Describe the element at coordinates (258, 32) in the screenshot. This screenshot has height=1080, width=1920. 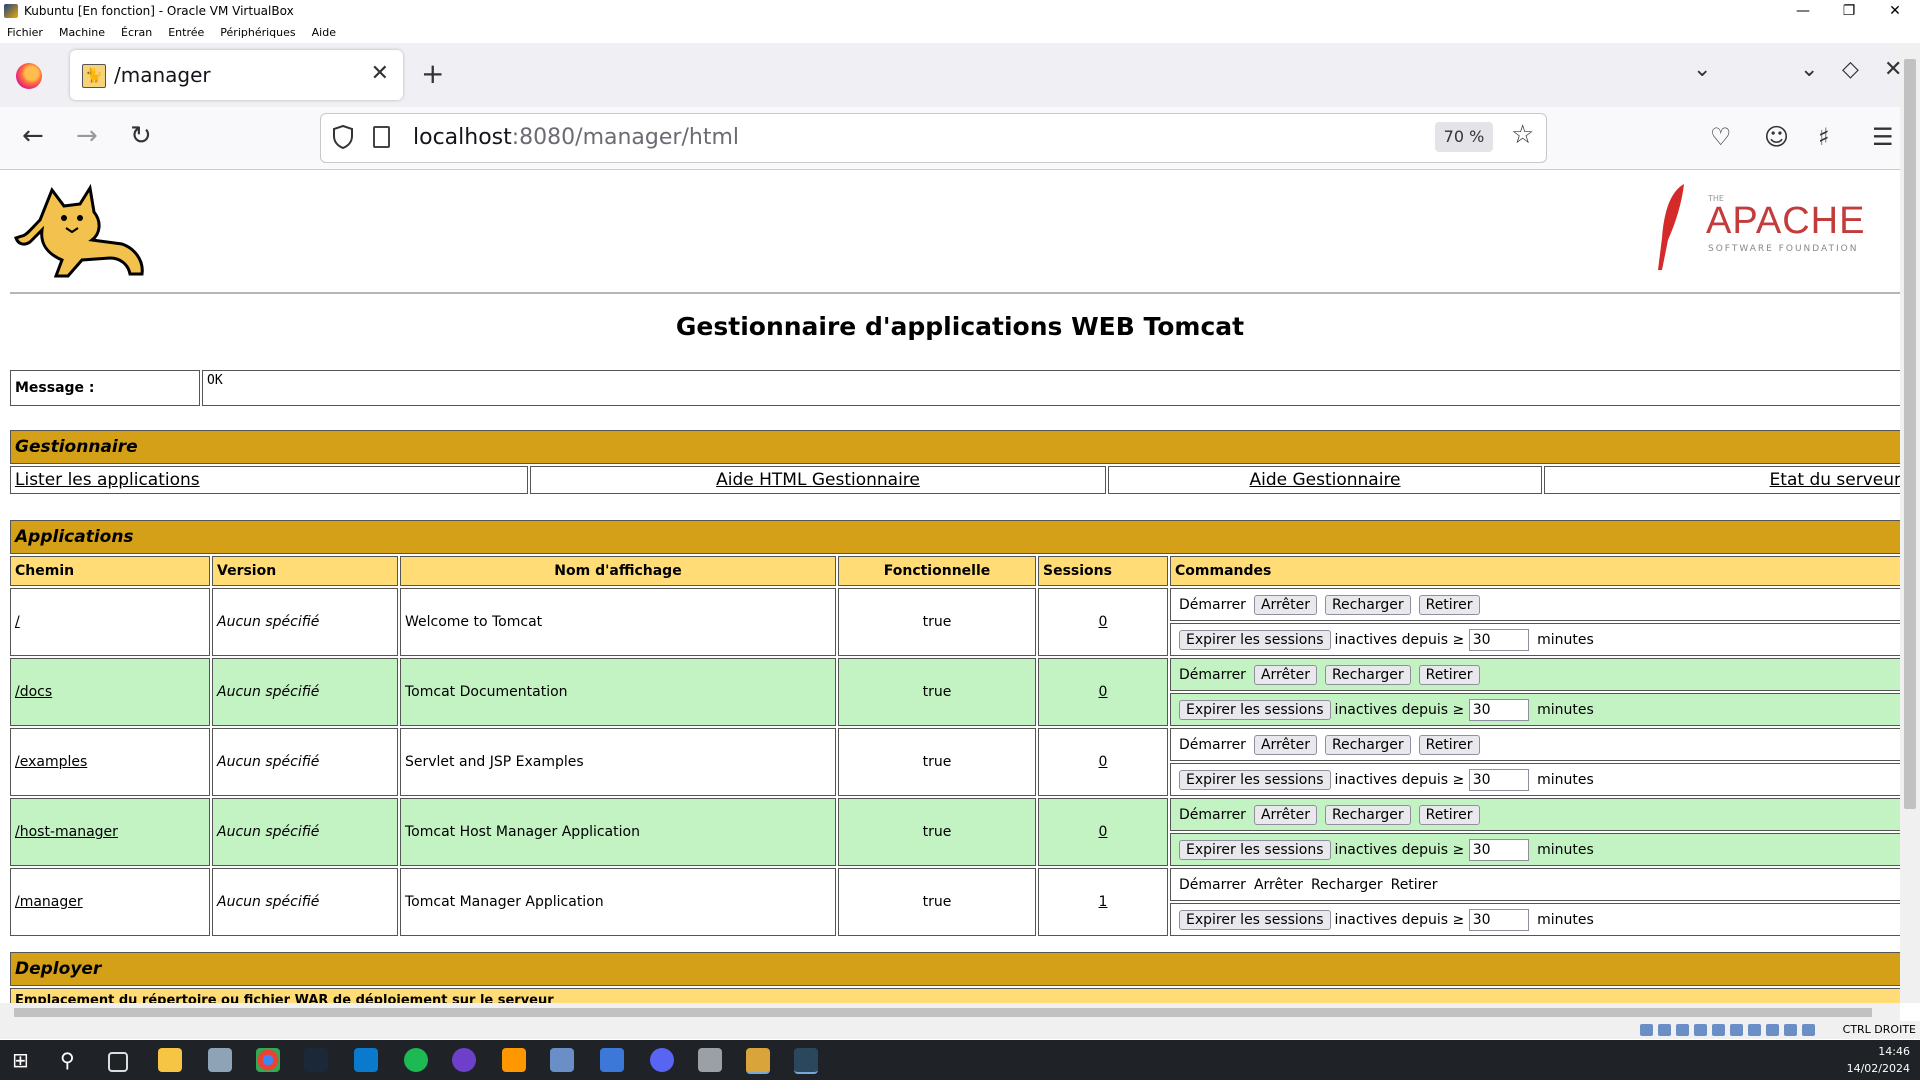
I see `menu-peripheriques: Périphériques` at that location.